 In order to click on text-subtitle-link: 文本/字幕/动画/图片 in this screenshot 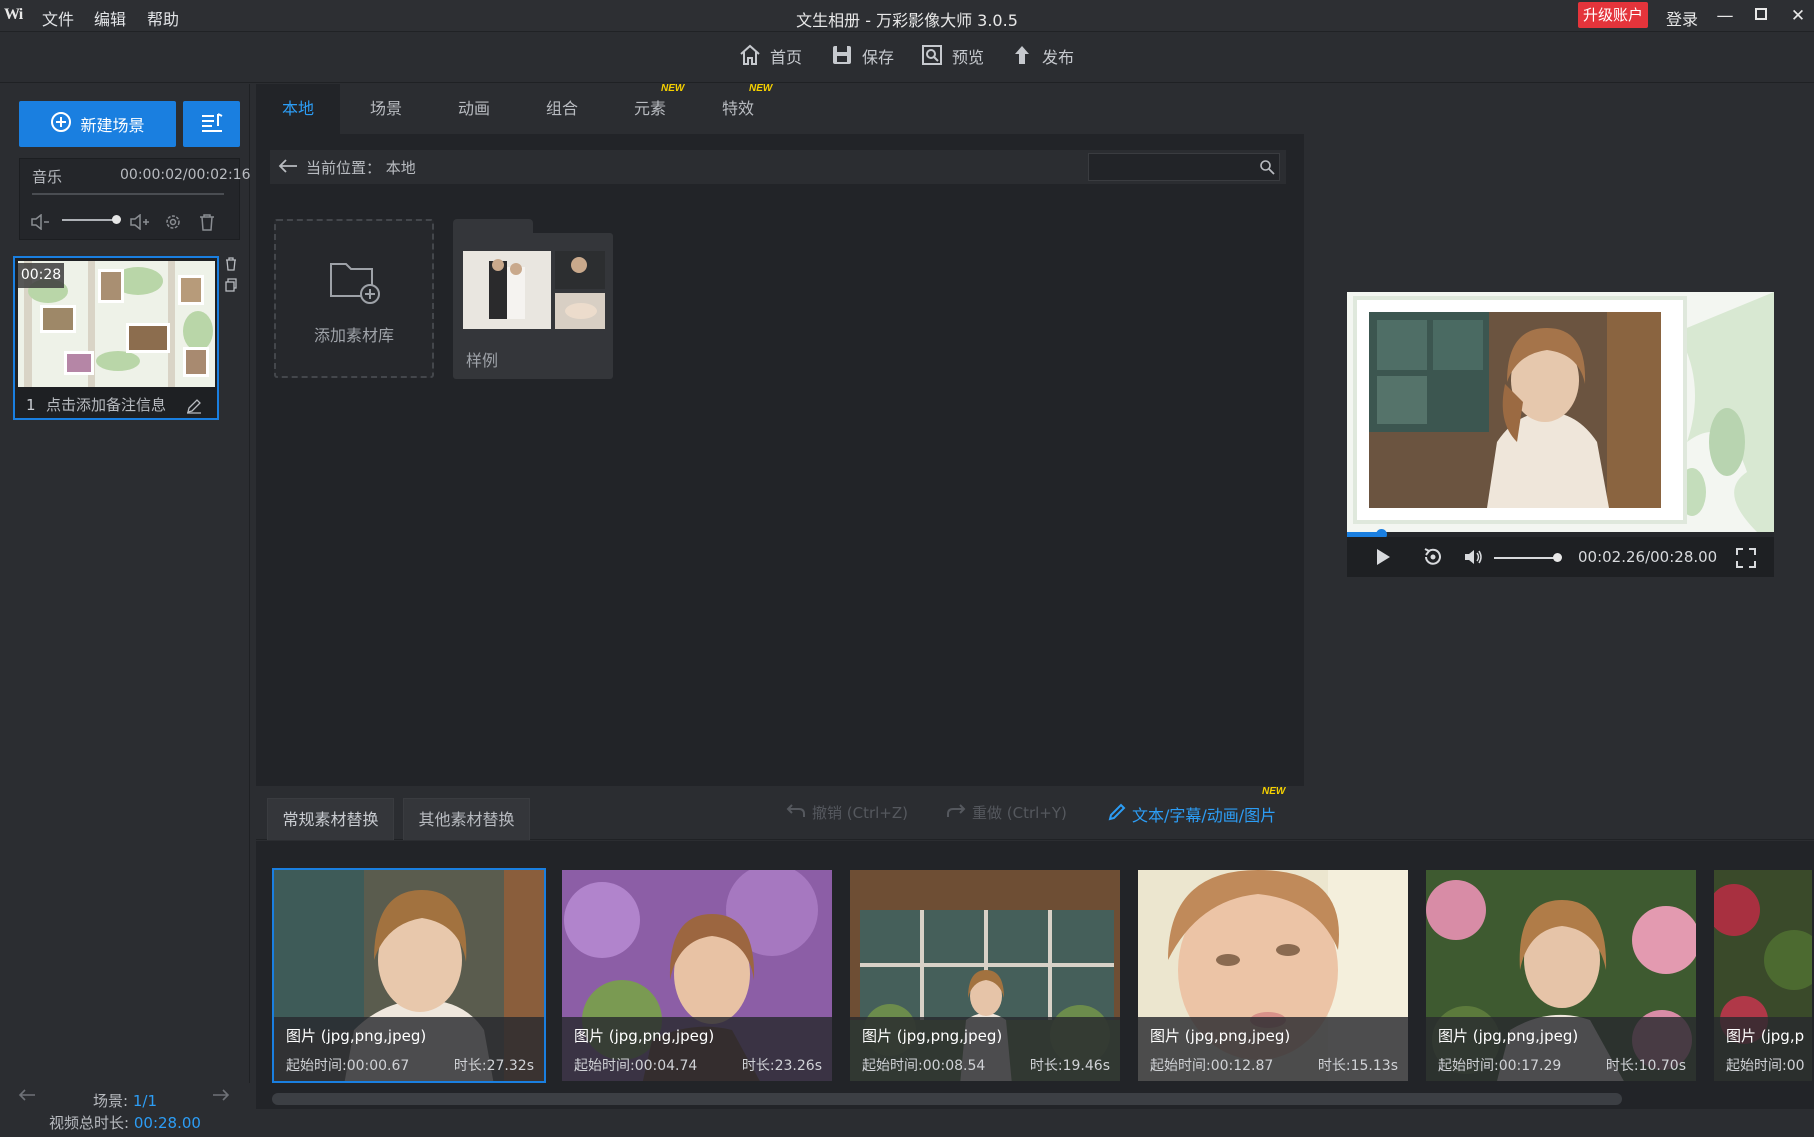, I will do `click(1192, 814)`.